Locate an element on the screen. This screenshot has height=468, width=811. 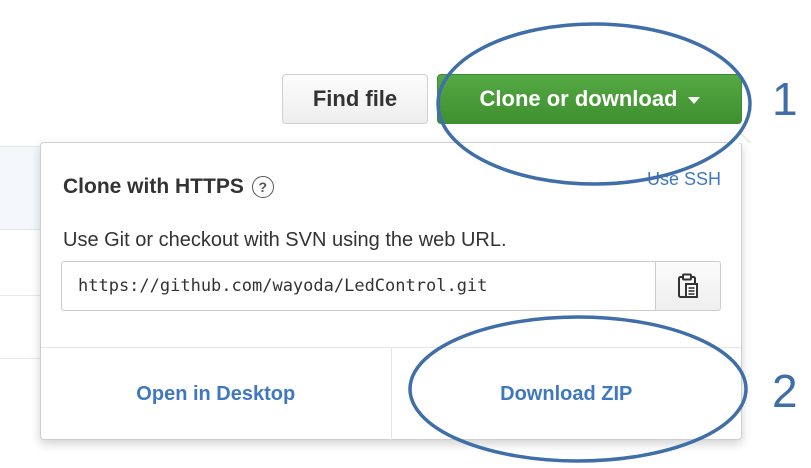
use-ssh-link: Use SSH is located at coordinates (684, 179).